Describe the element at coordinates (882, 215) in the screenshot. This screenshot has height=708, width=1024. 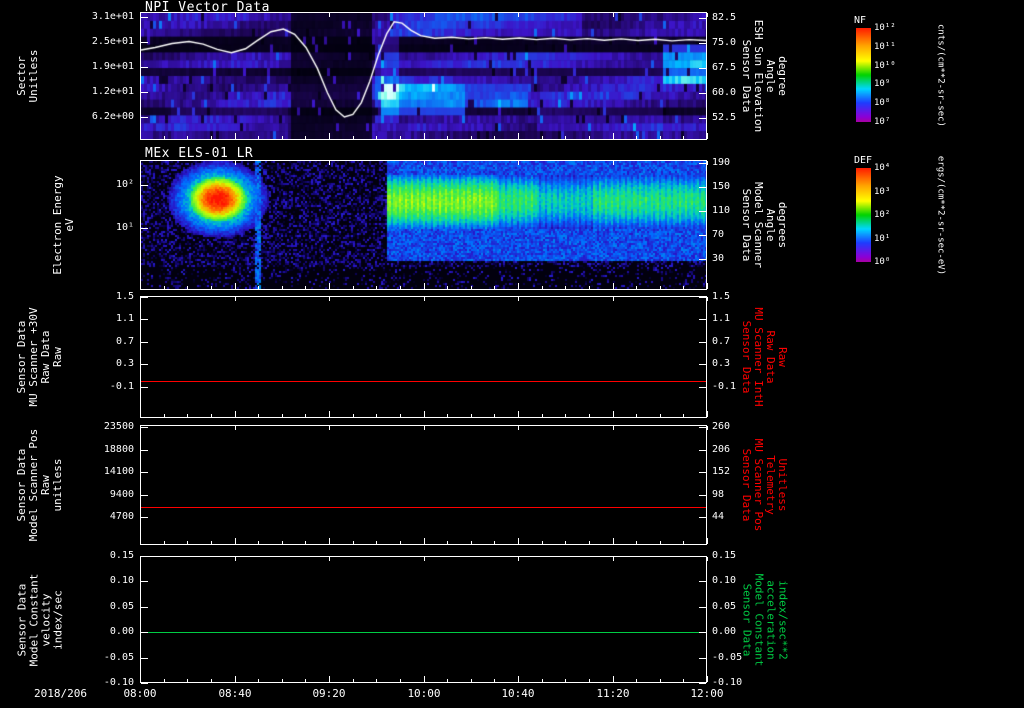
I see `colorbar-tick-label: 10²` at that location.